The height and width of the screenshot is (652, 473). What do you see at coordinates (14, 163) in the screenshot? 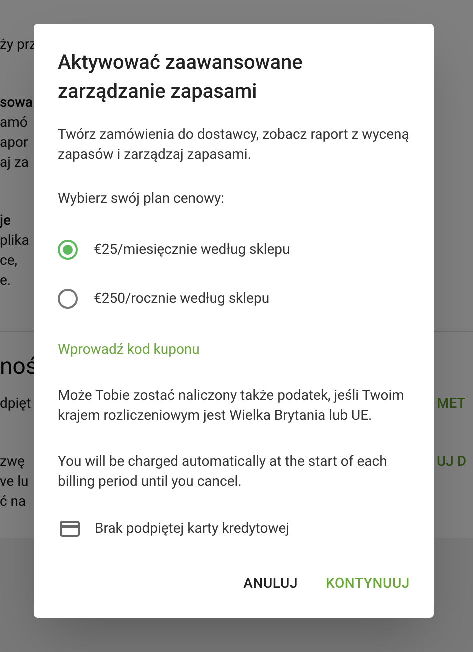
I see `body-text: aj za` at bounding box center [14, 163].